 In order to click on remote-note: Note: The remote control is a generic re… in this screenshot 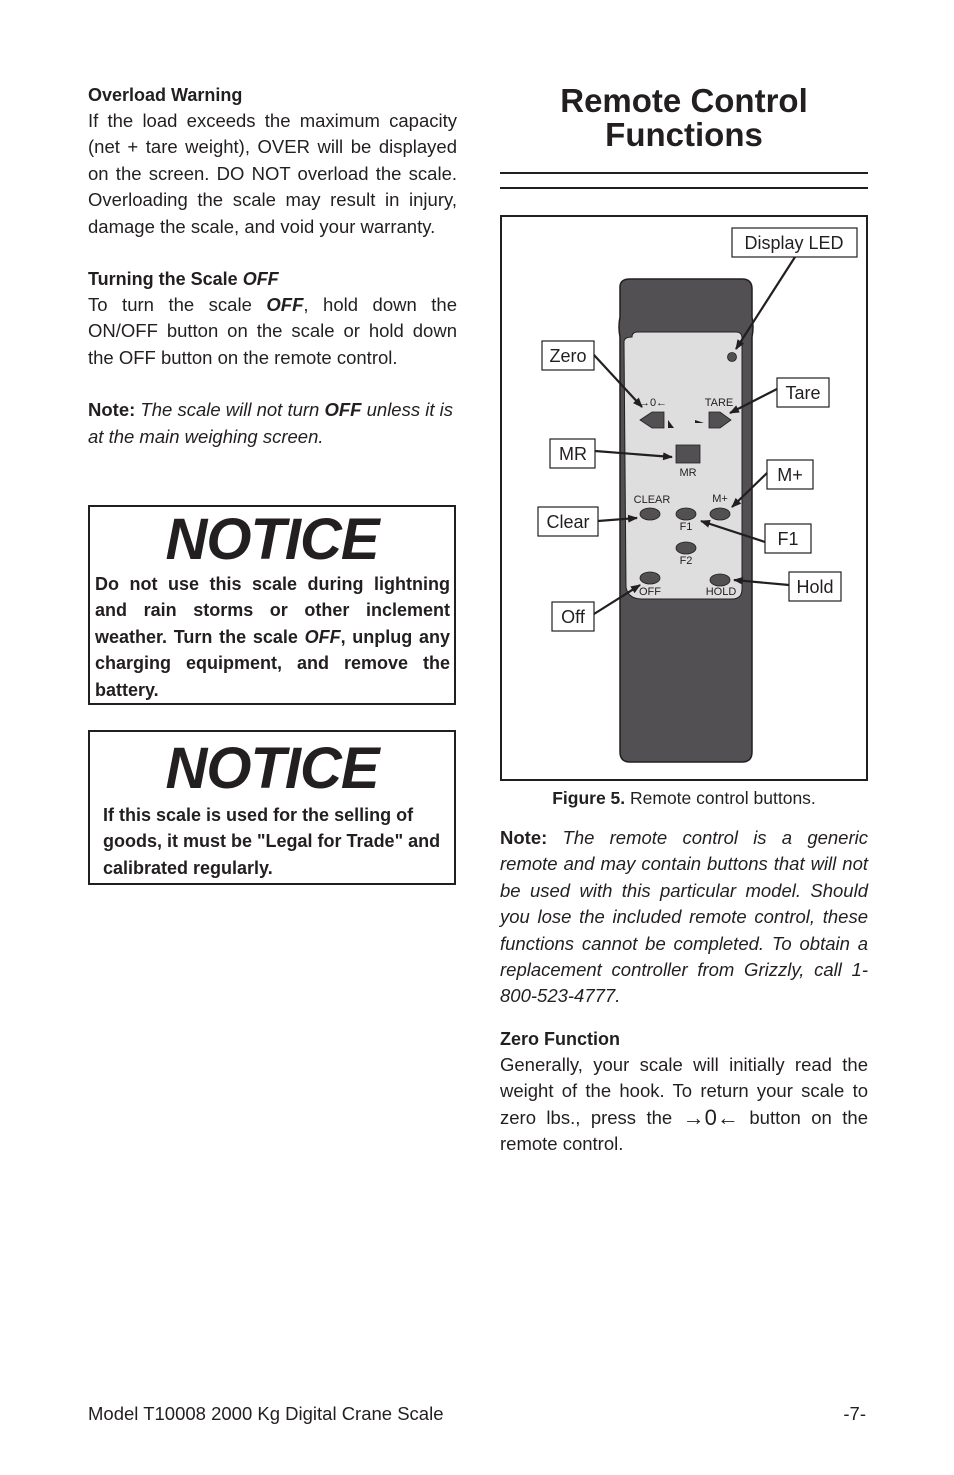, I will do `click(684, 917)`.